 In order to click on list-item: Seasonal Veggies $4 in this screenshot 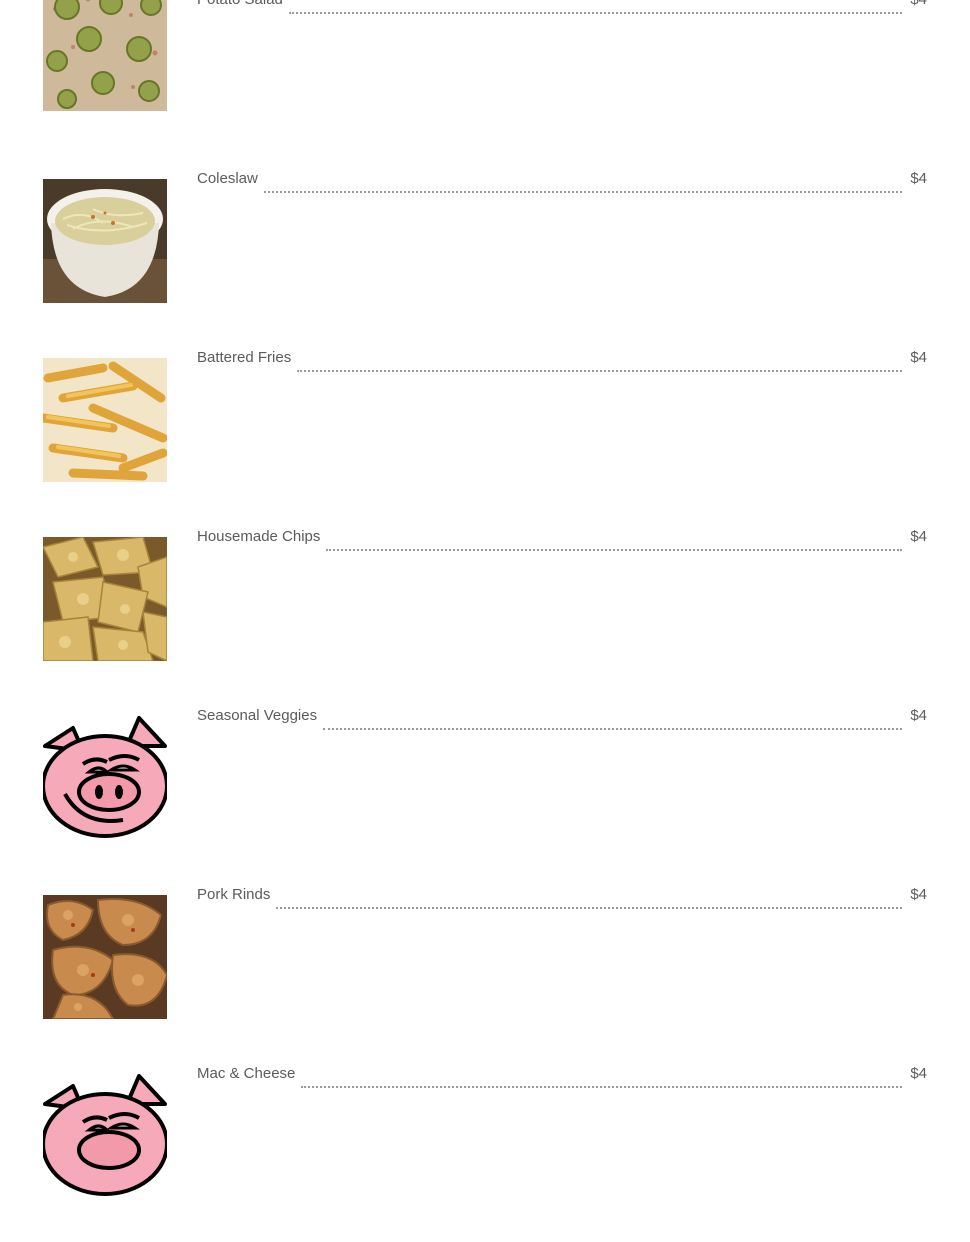, I will do `click(485, 794)`.